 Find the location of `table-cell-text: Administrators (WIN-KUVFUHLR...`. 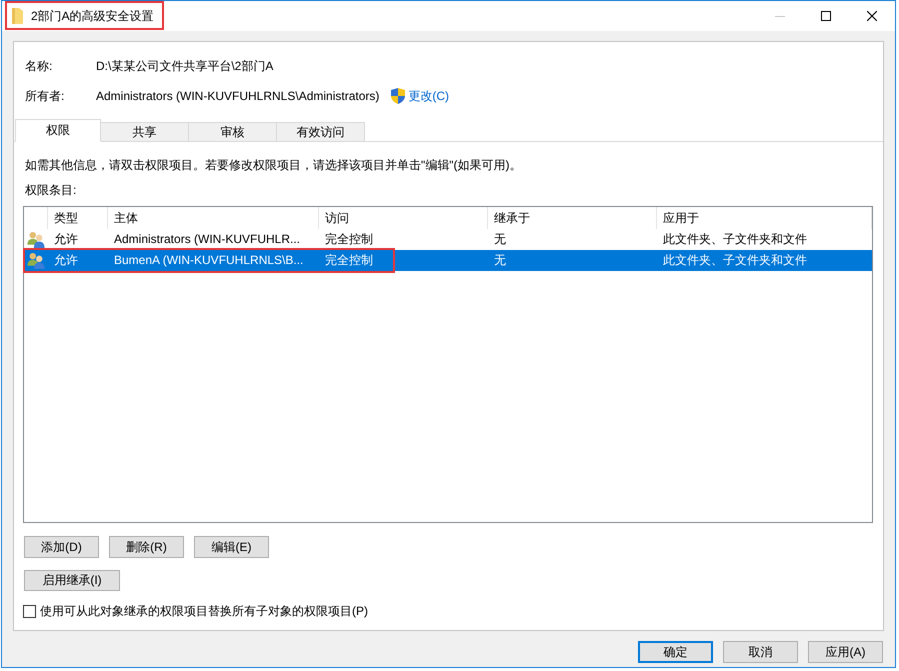

table-cell-text: Administrators (WIN-KUVFUHLR... is located at coordinates (207, 239).